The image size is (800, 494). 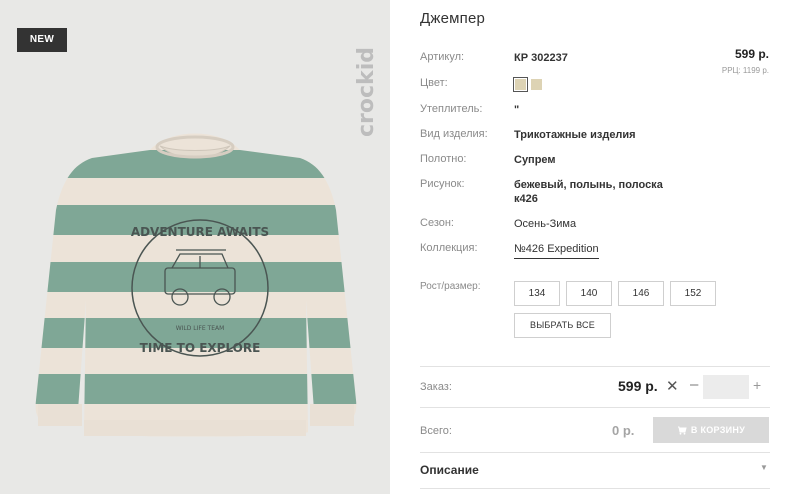 What do you see at coordinates (200, 328) in the screenshot?
I see `print-small-text: WILD LIFE TEAM` at bounding box center [200, 328].